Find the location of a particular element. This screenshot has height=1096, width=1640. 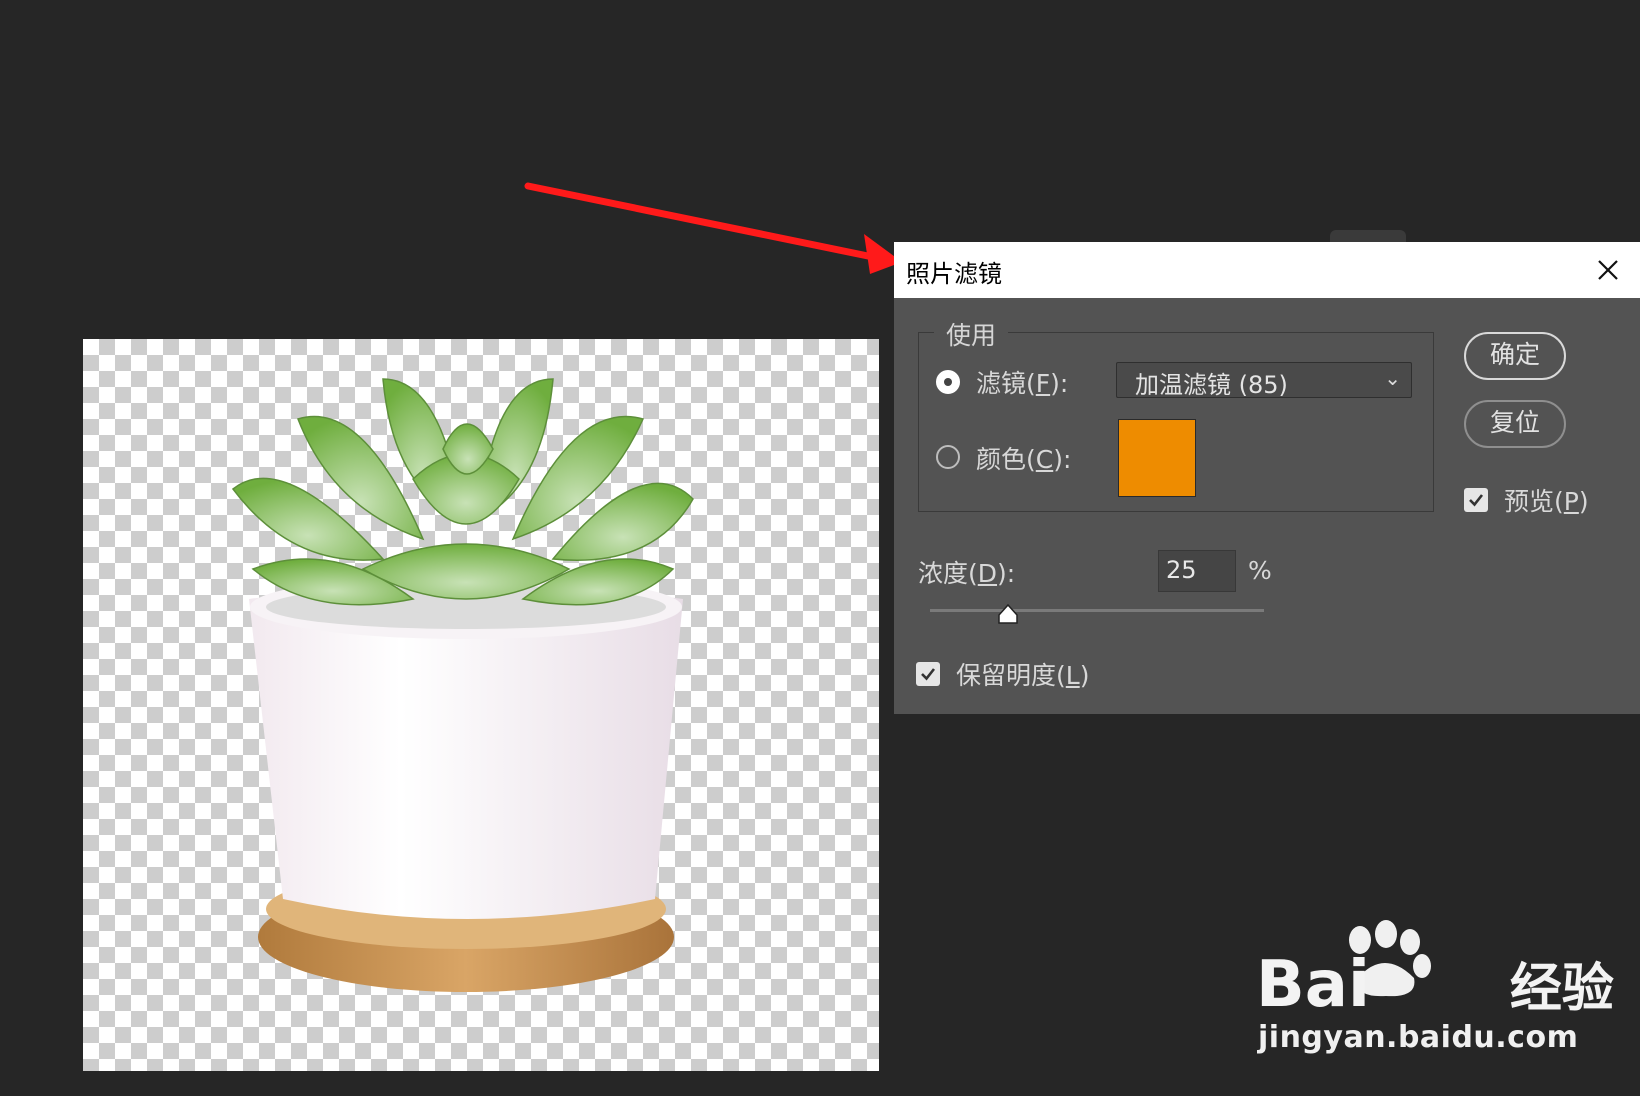

color-label: 颜色(C): is located at coordinates (1024, 459).